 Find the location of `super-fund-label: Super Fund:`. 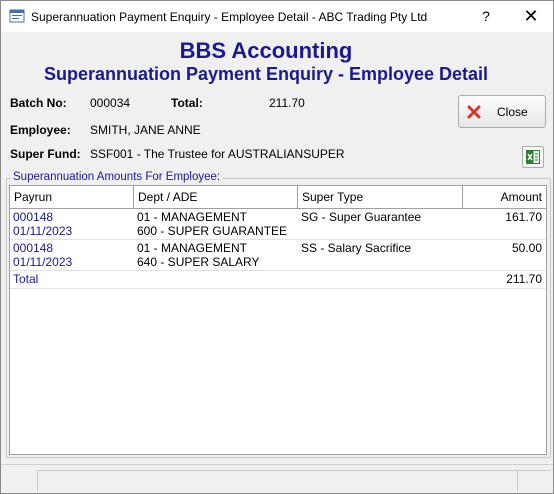

super-fund-label: Super Fund: is located at coordinates (45, 154).